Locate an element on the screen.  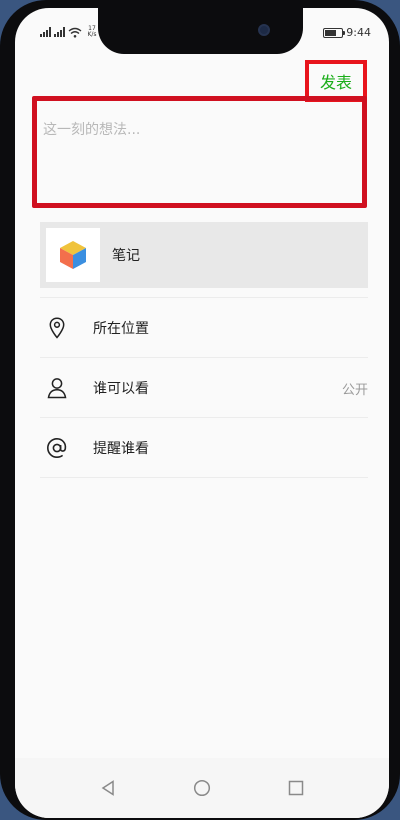
battery-icon is located at coordinates (334, 32).